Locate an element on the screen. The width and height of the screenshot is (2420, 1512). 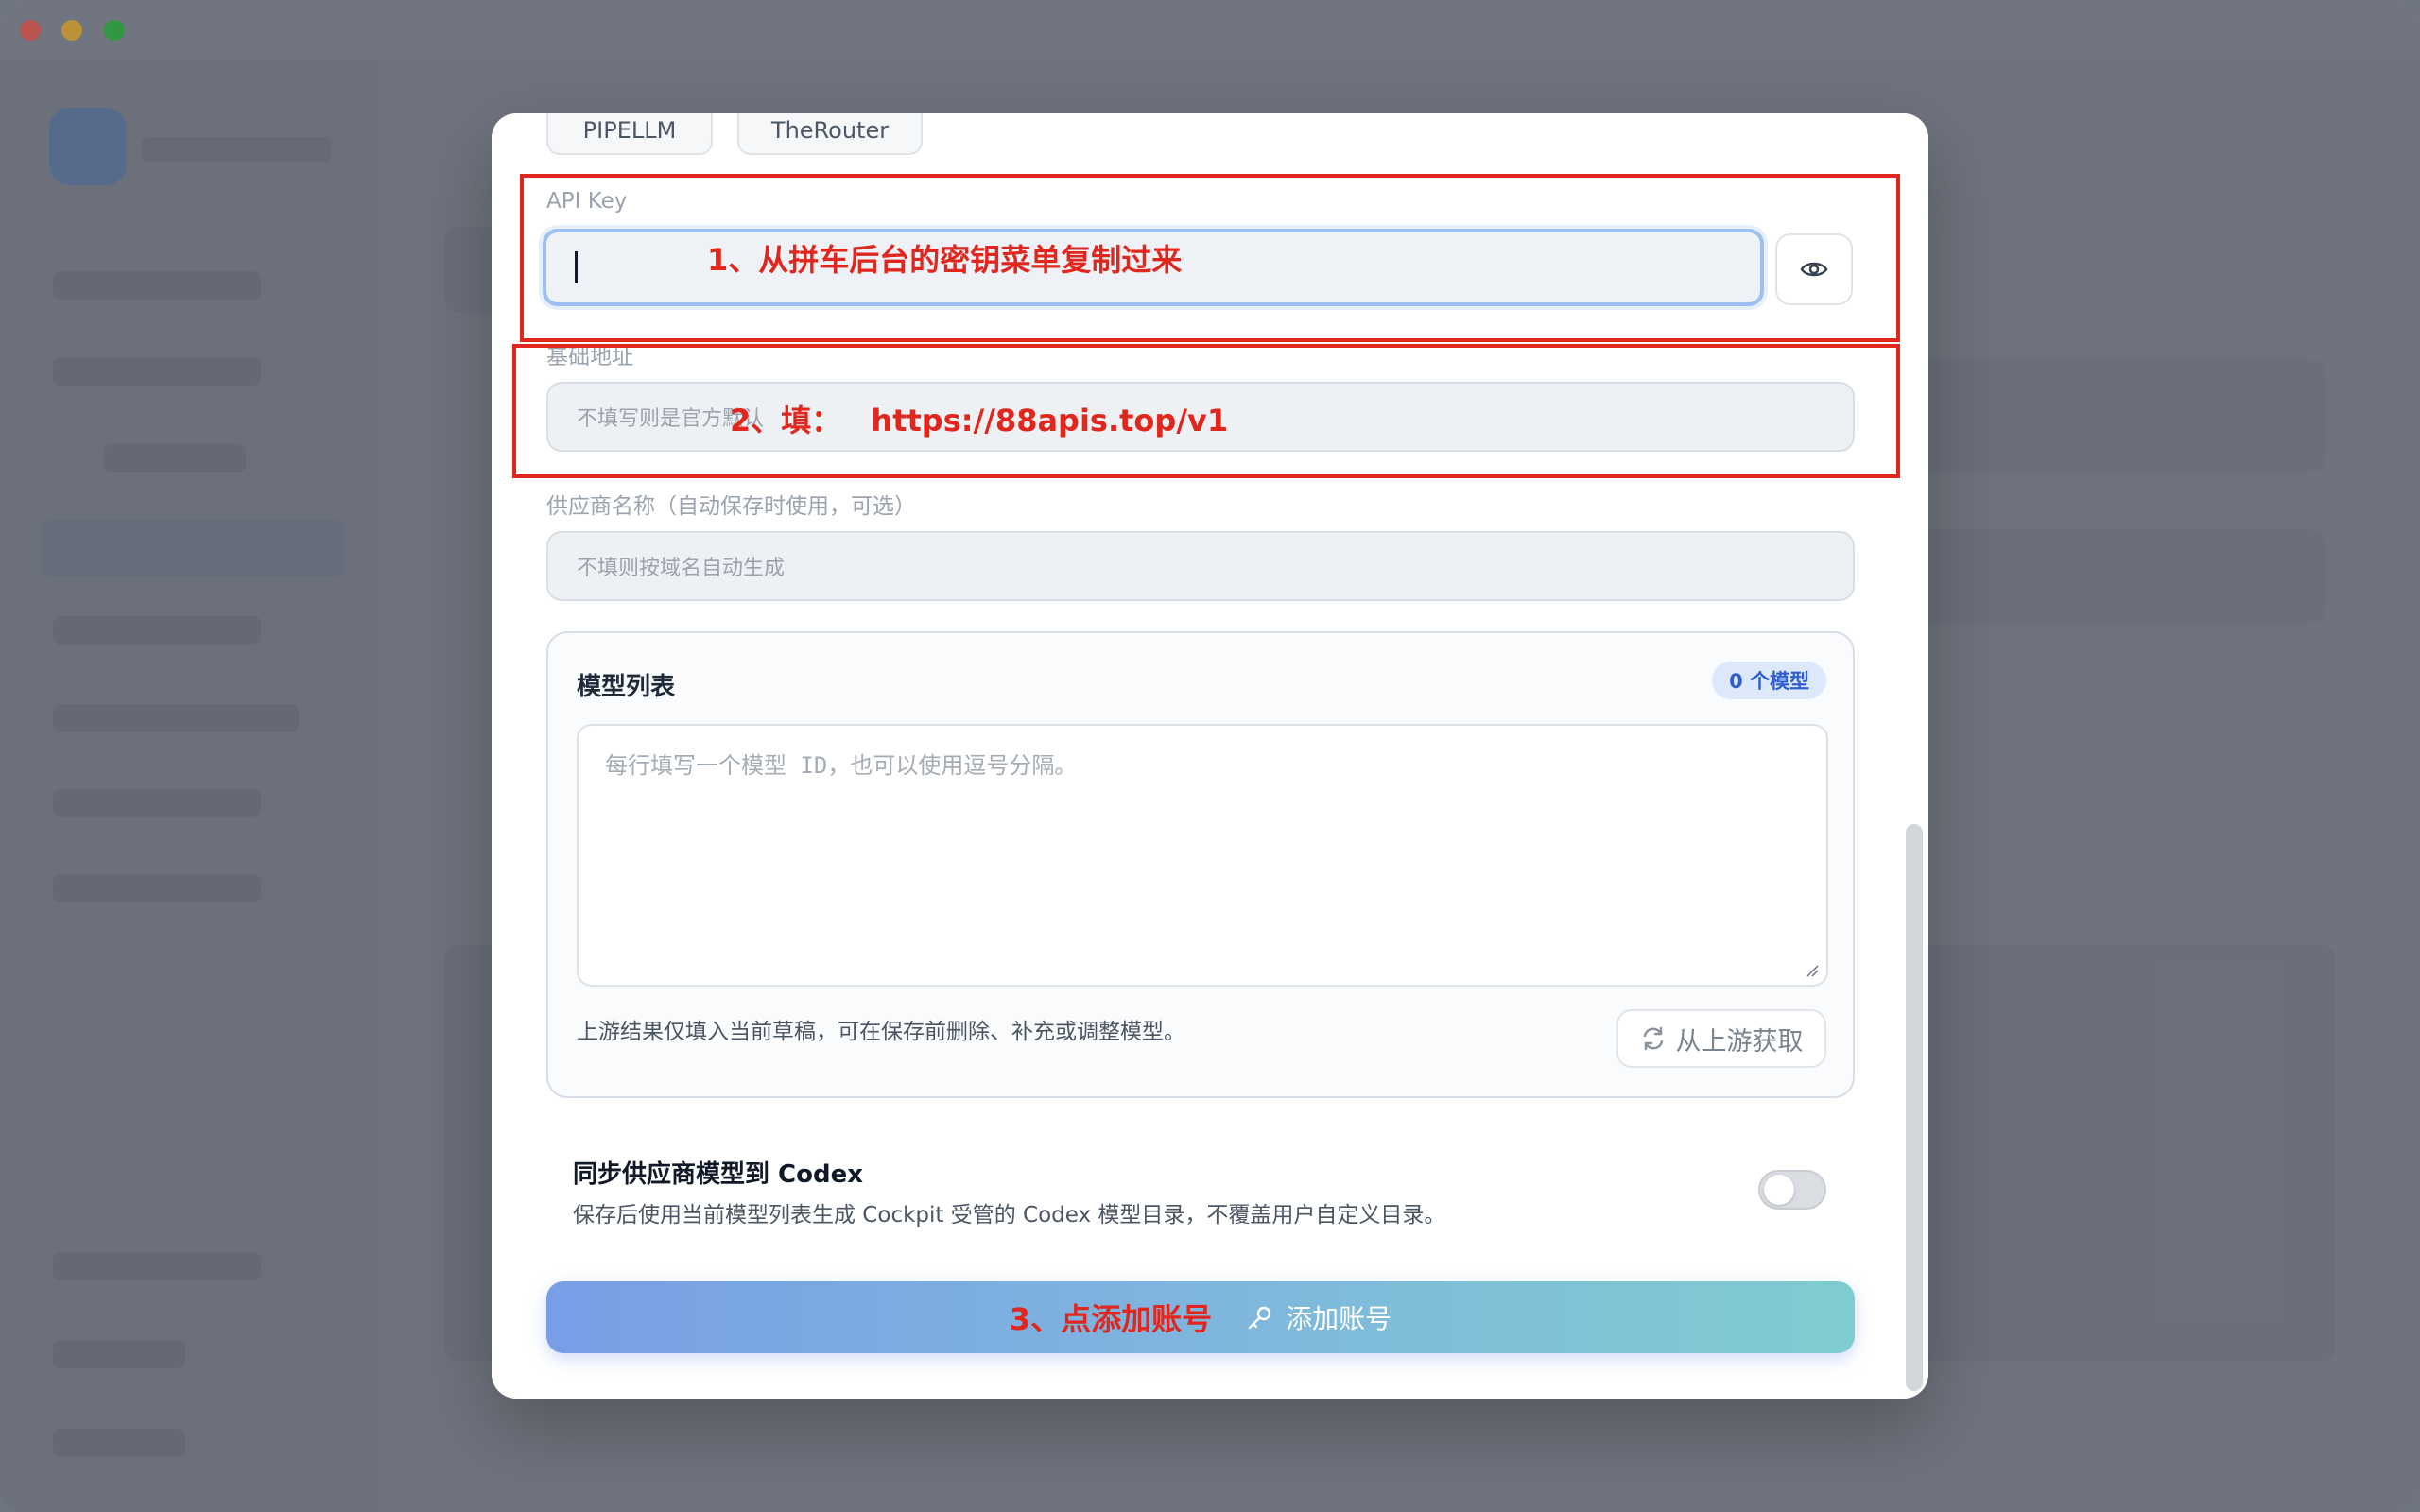
model-list-title: 模型列表 is located at coordinates (626, 687).